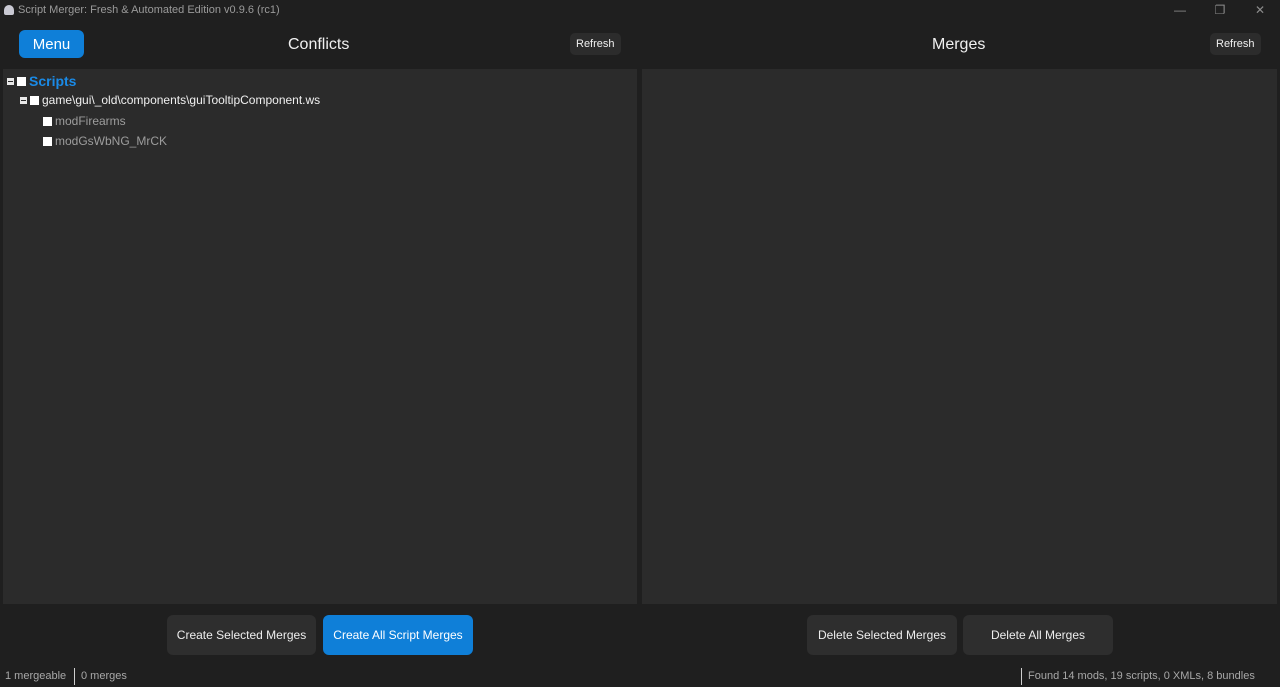  Describe the element at coordinates (640, 44) in the screenshot. I see `header: Menu Conflicts Refresh Merges Refresh` at that location.